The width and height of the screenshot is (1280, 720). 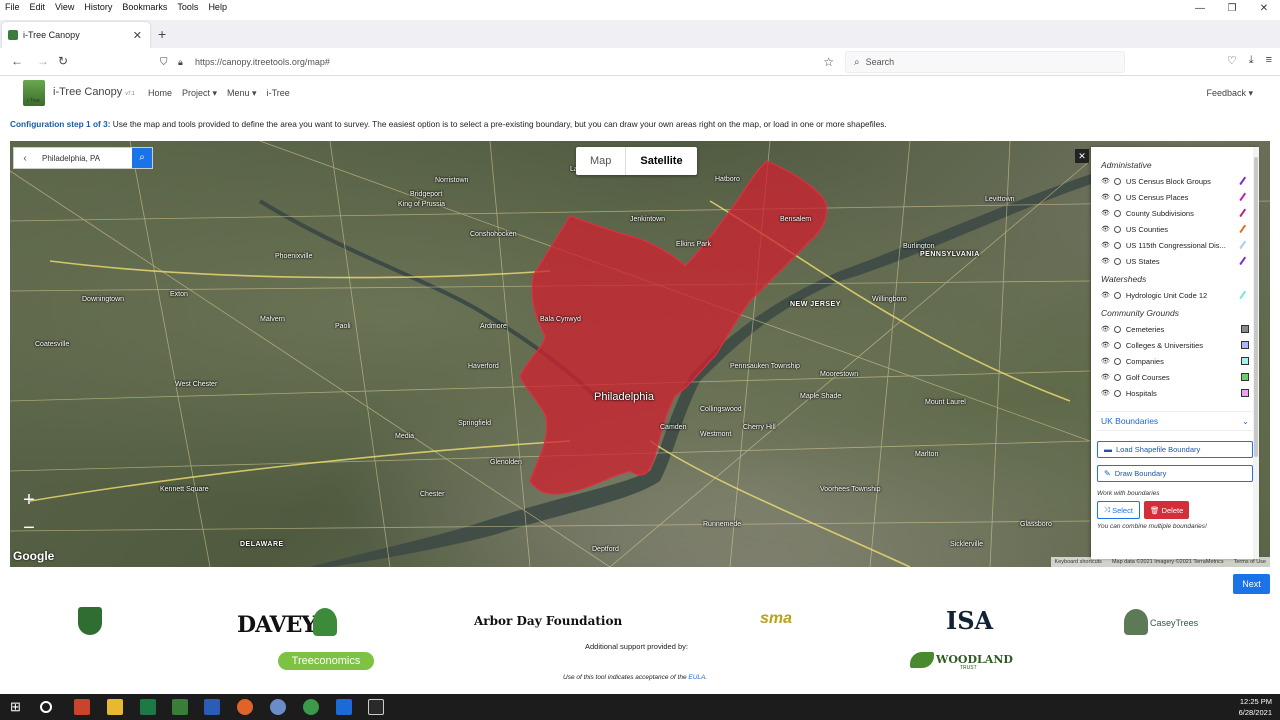 I want to click on minimize-icon: —, so click(x=1200, y=10).